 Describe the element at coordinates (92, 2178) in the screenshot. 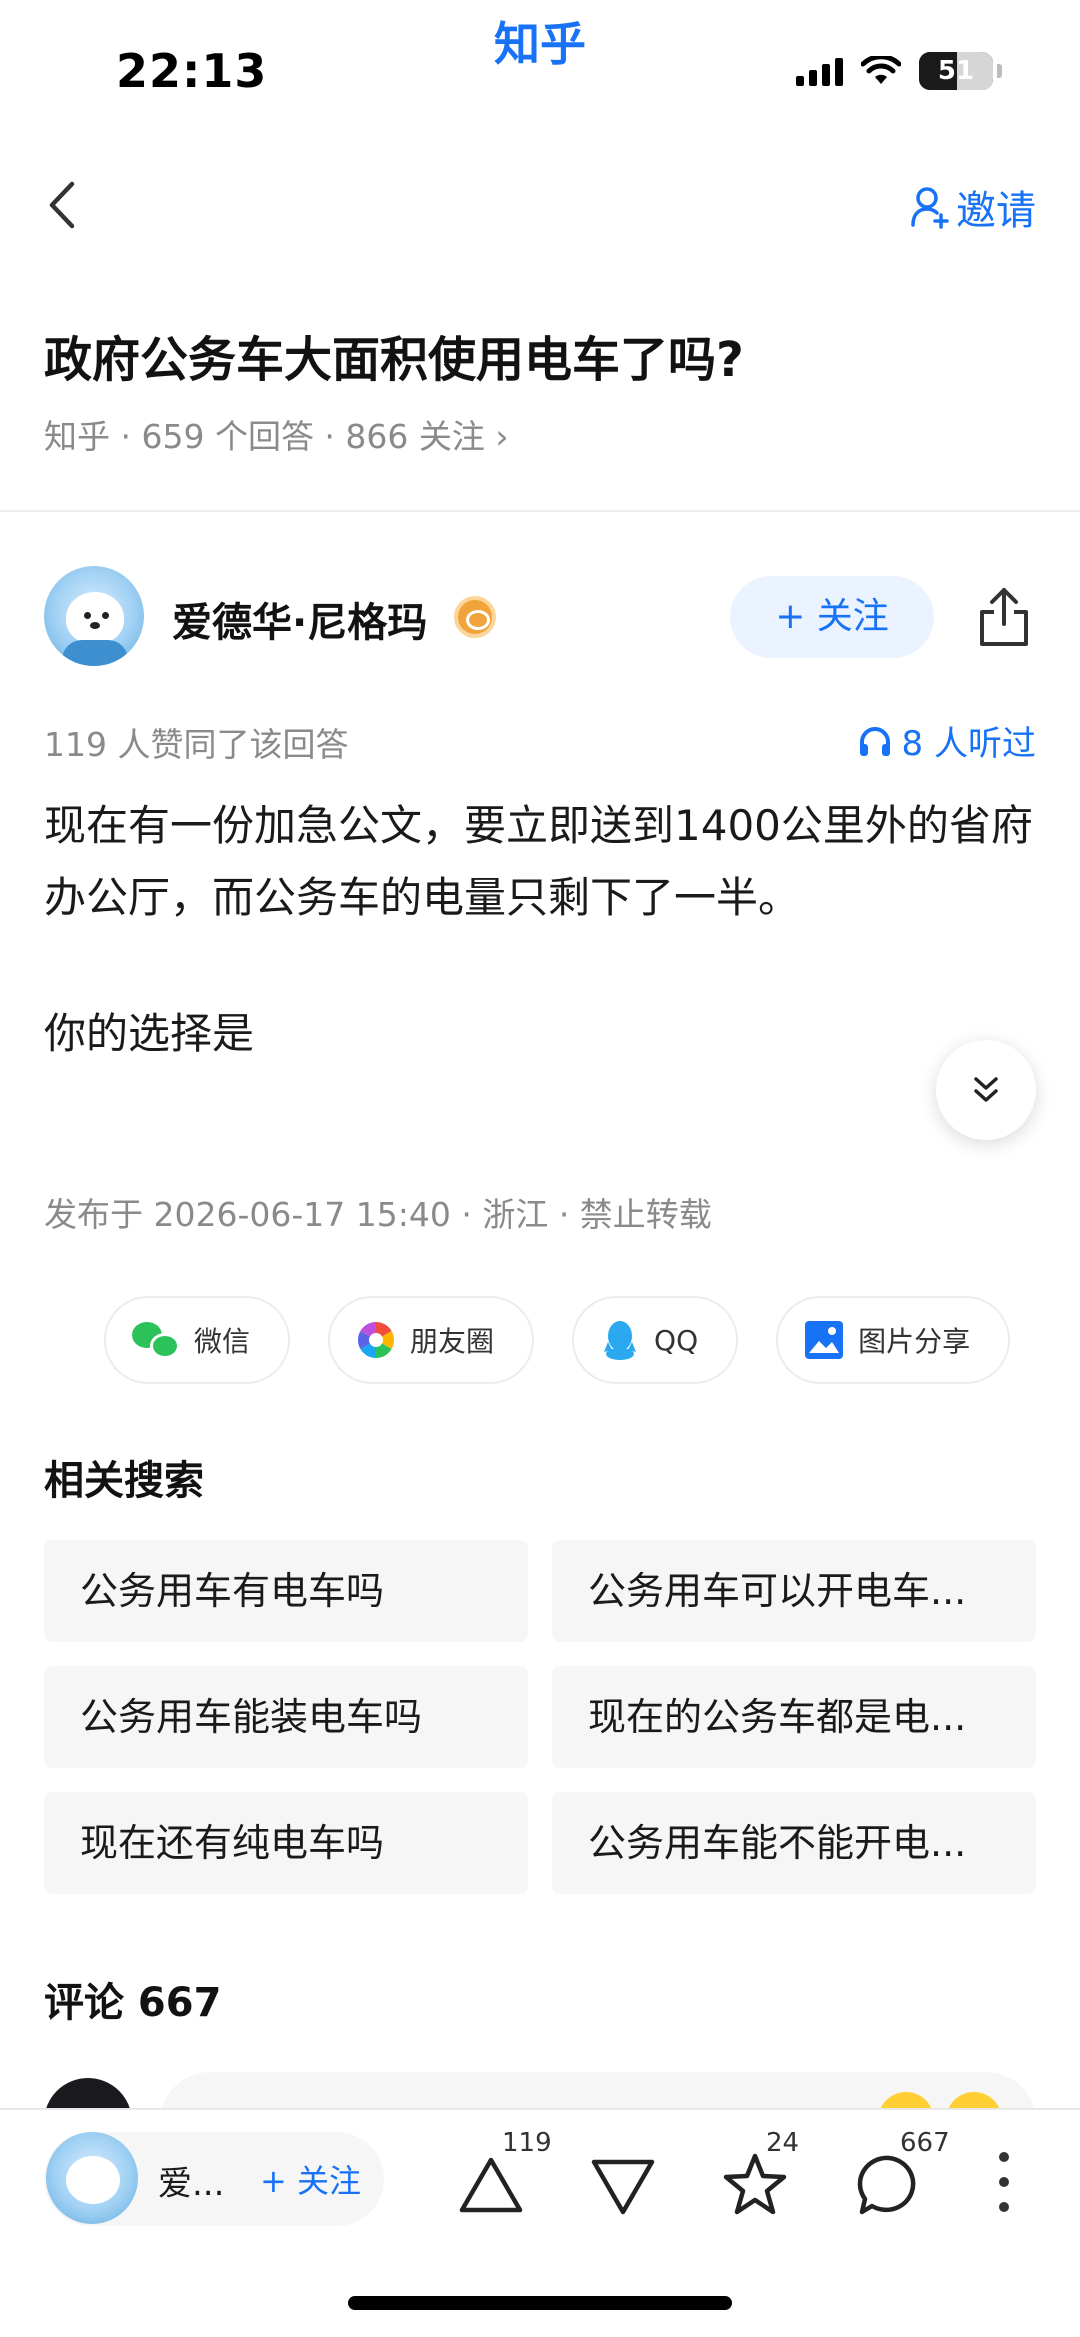

I see `bottom-author-avatar` at that location.